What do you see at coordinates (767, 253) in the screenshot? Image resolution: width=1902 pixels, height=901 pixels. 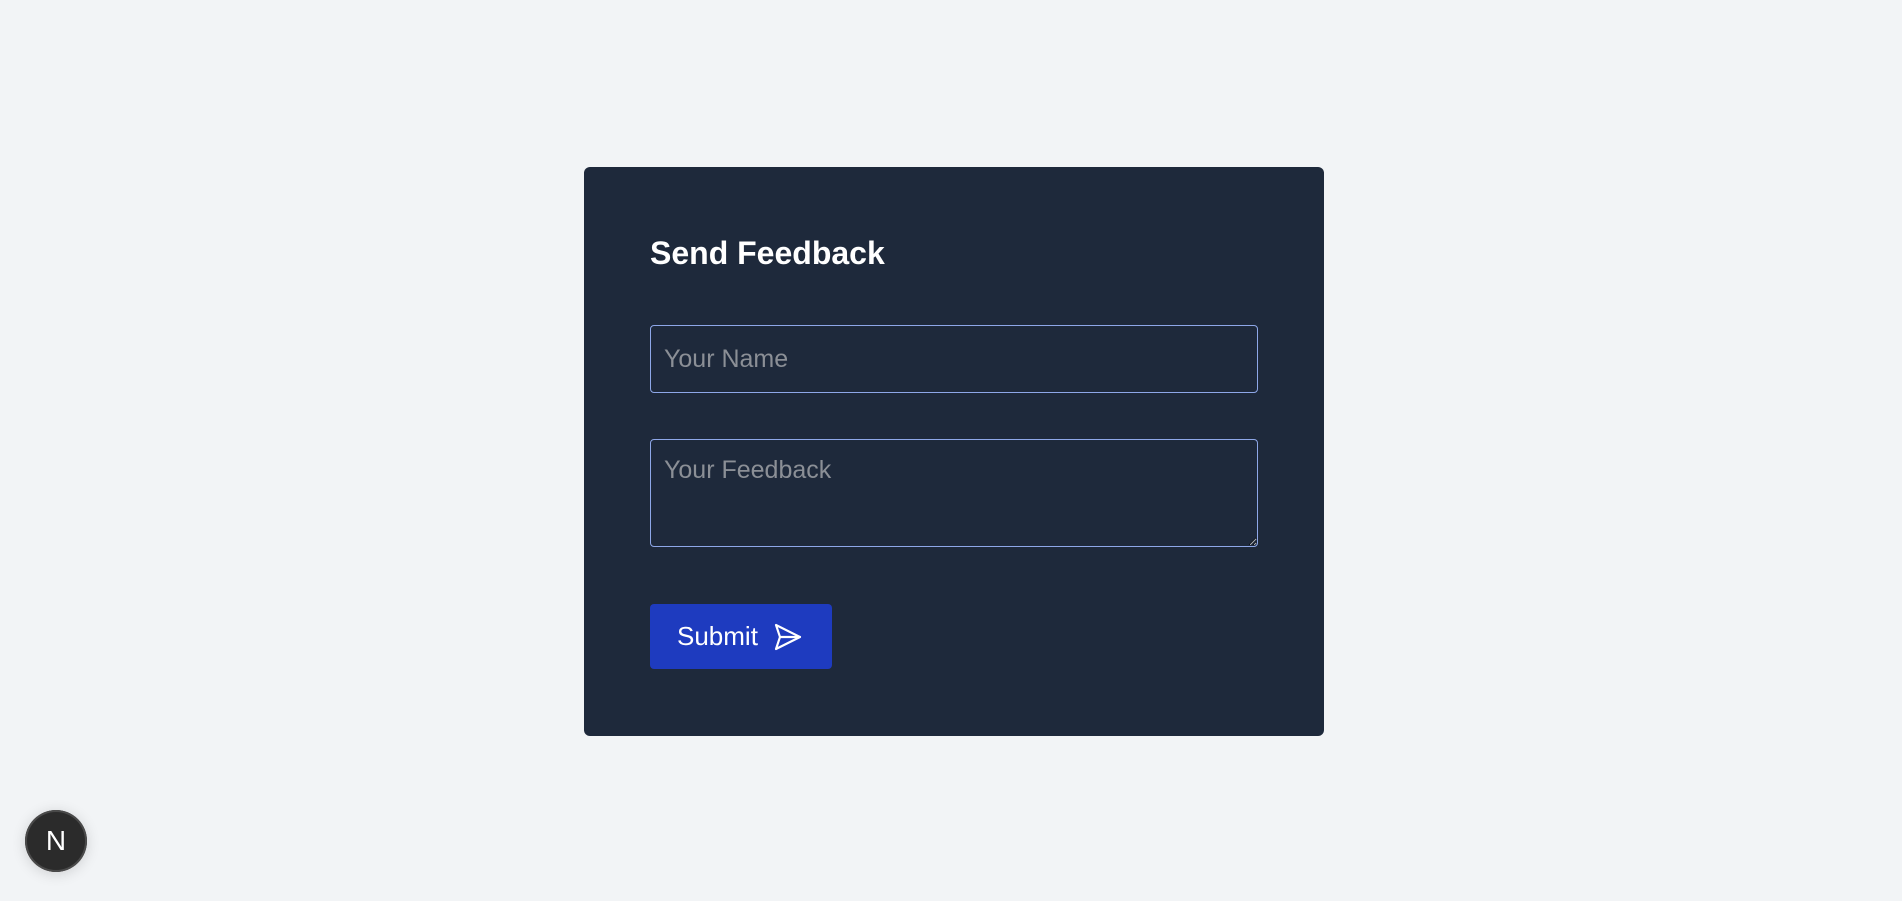 I see `form-title: Send Feedback` at bounding box center [767, 253].